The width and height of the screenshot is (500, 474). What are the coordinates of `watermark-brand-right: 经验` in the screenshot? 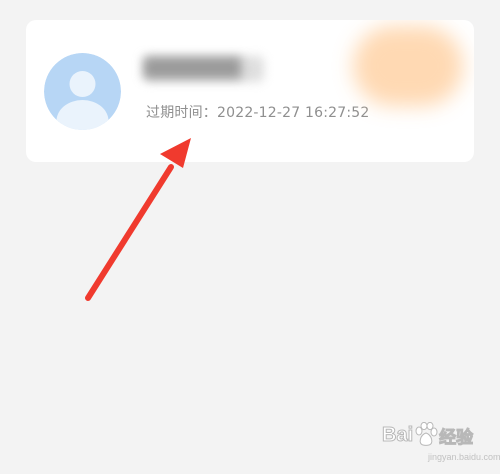 It's located at (456, 437).